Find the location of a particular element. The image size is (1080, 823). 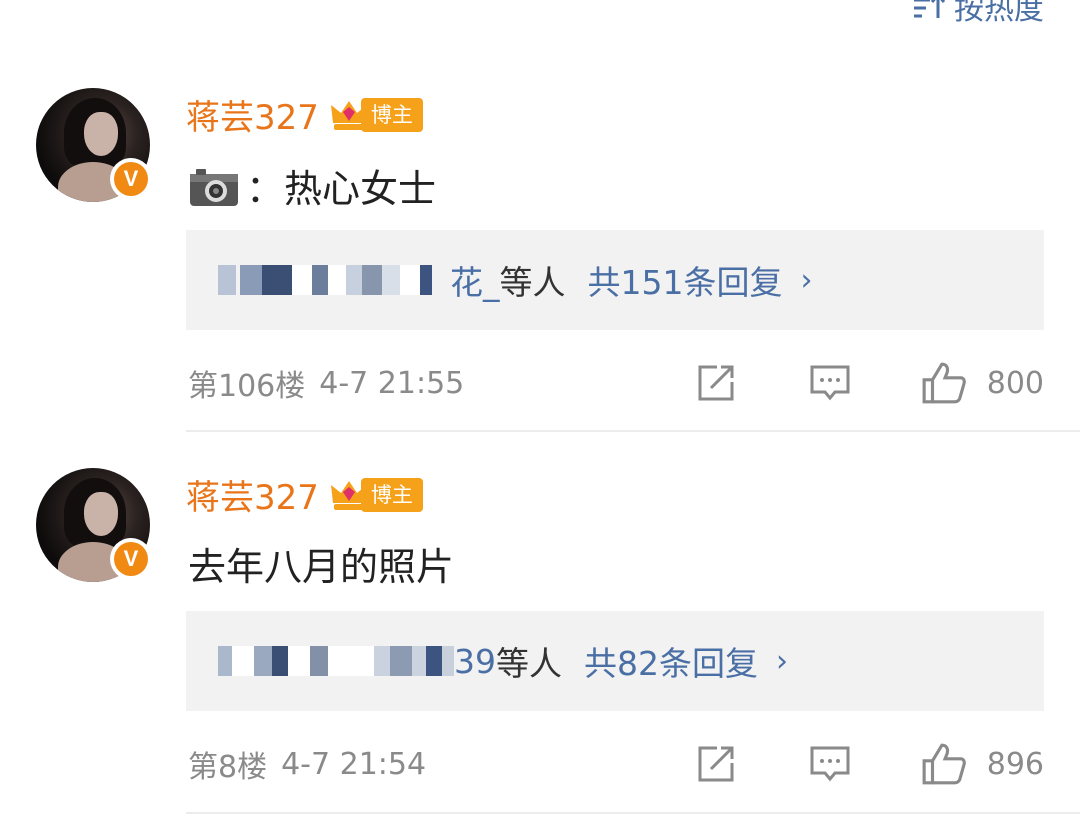

reply-preview: 花_ 等人 共151条回复 › is located at coordinates (615, 280).